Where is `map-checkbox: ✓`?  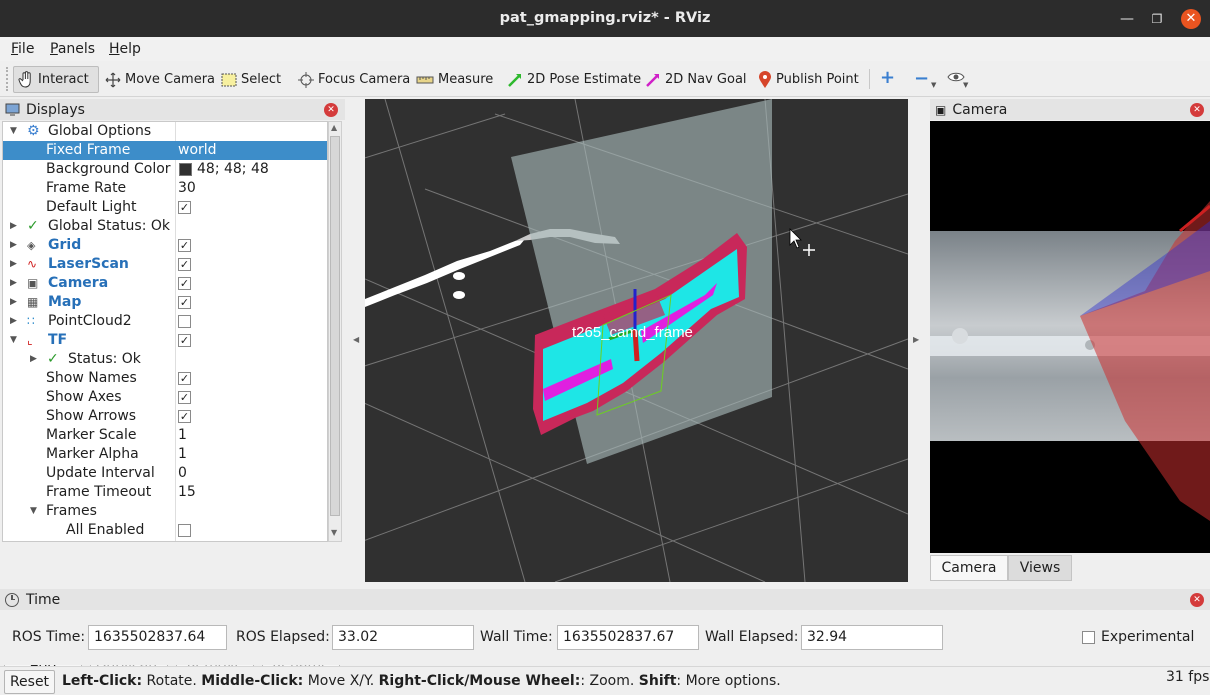
map-checkbox: ✓ is located at coordinates (184, 302).